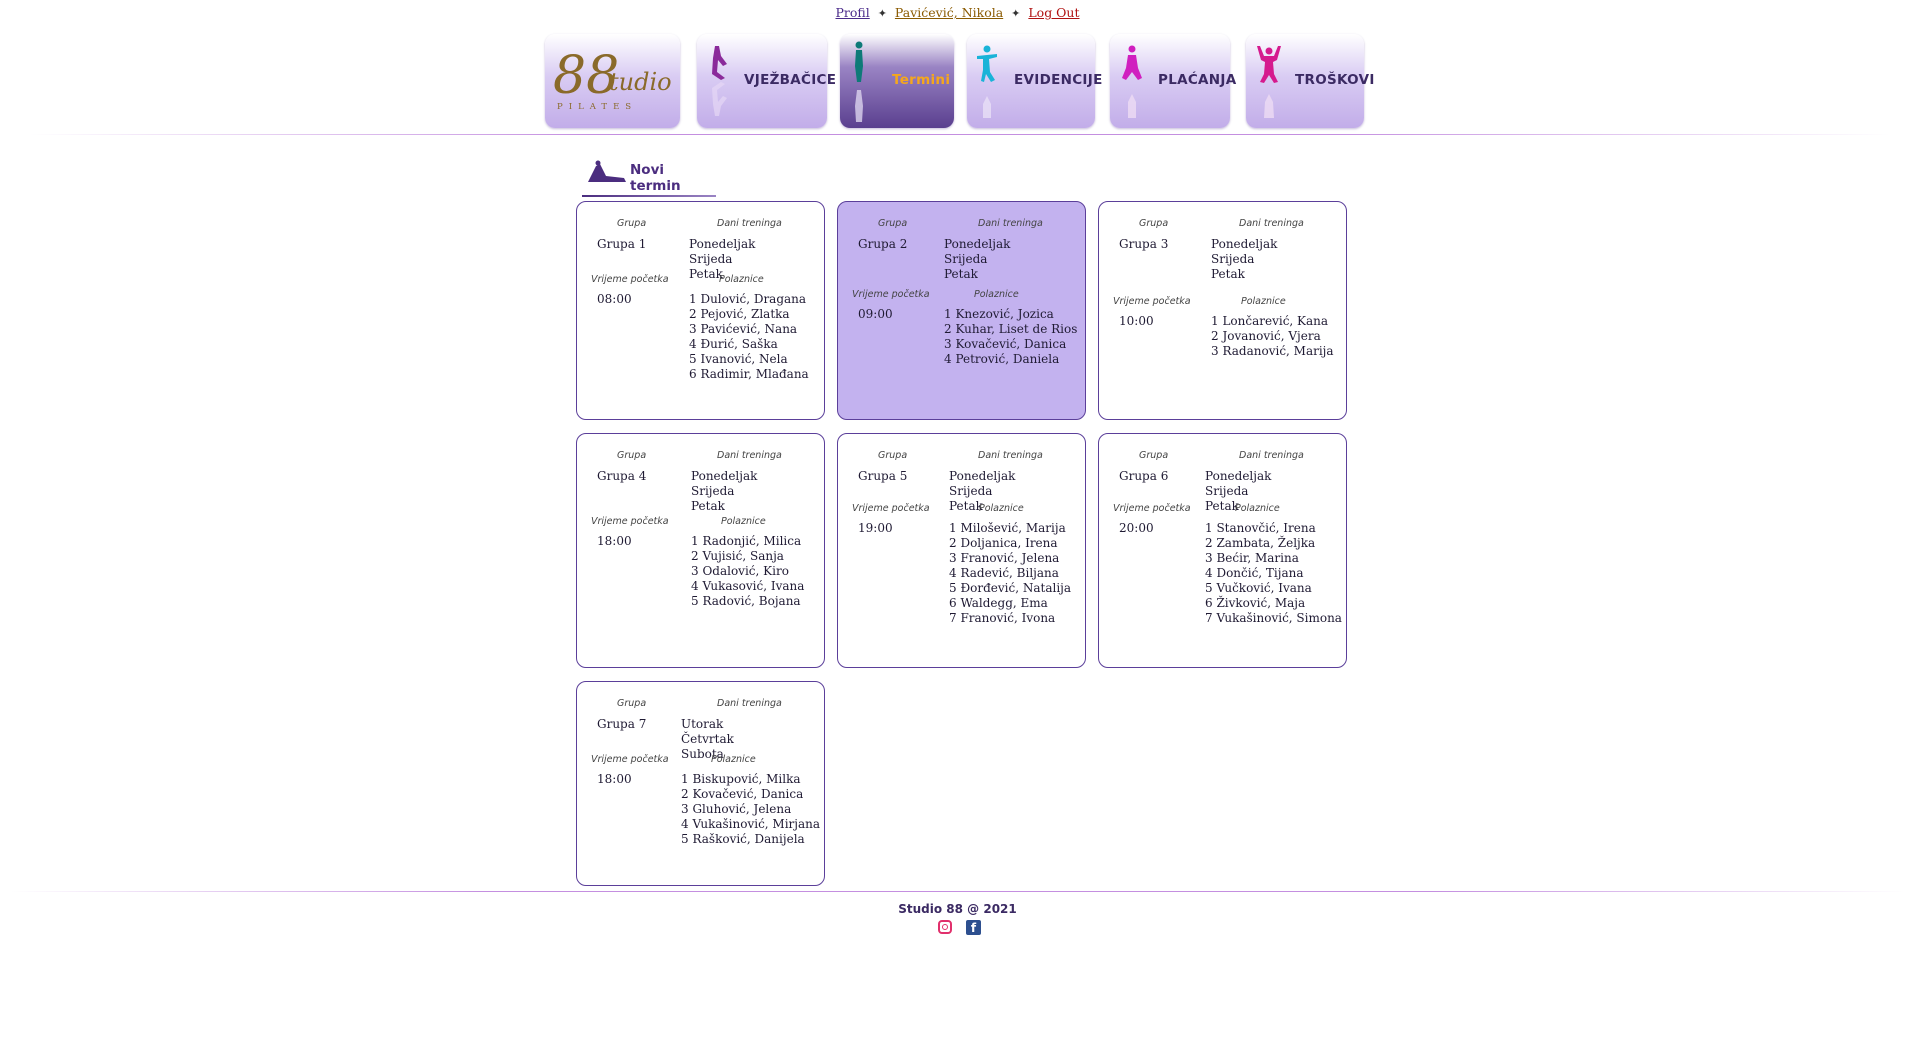 The image size is (1915, 1055). I want to click on studio88-logo: 88 tudio PILATES, so click(612, 79).